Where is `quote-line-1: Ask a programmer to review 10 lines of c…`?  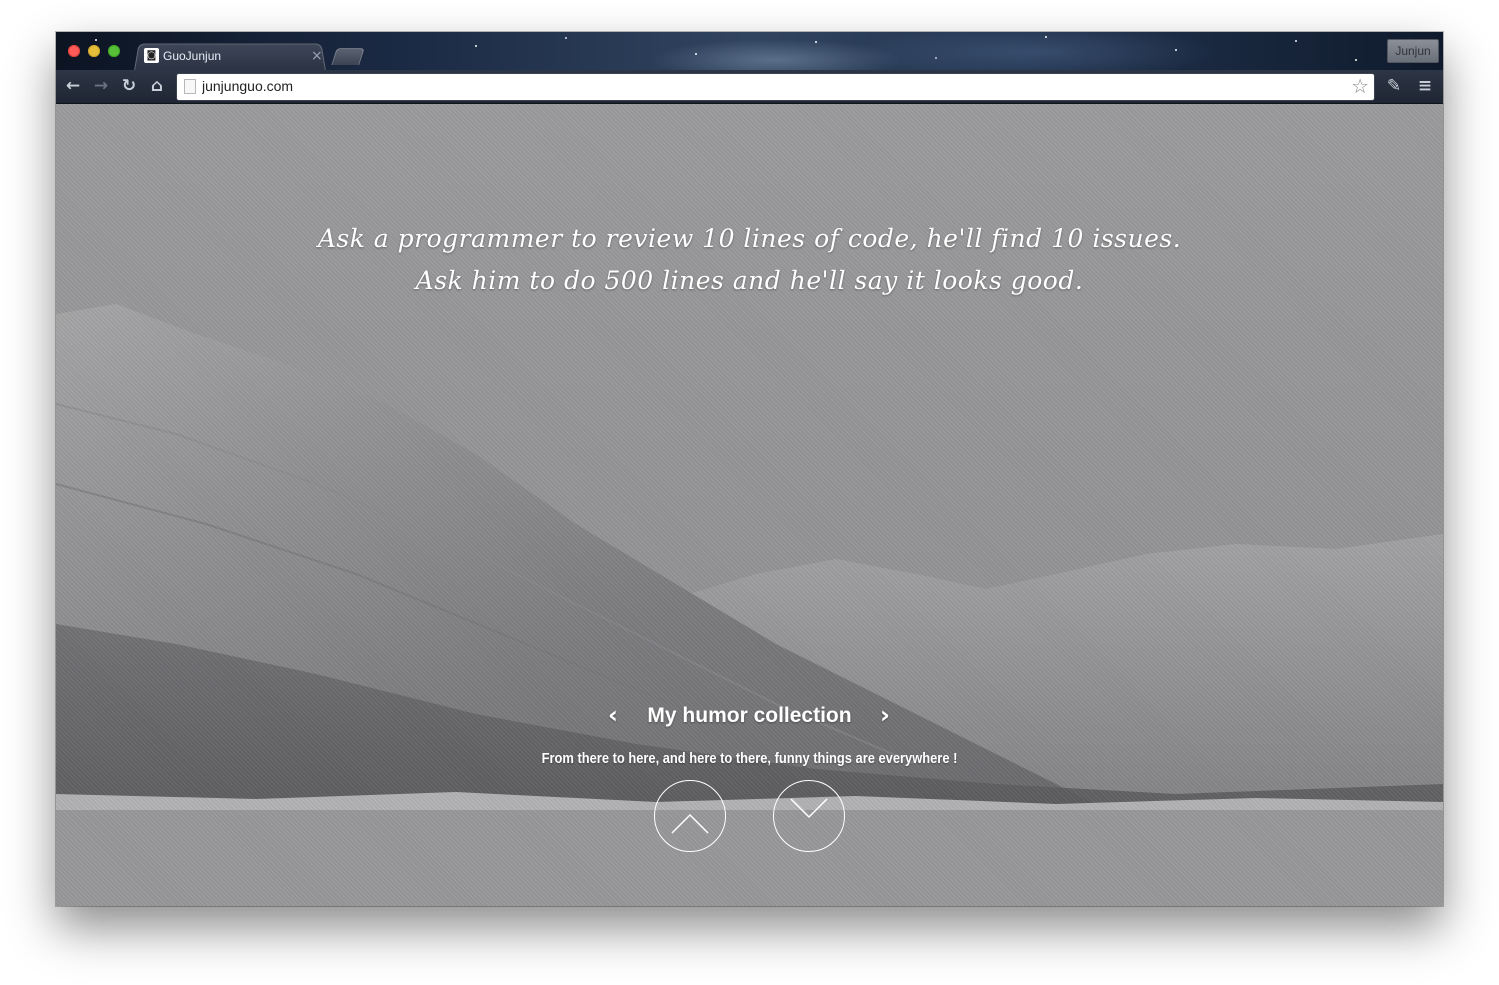
quote-line-1: Ask a programmer to review 10 lines of c… is located at coordinates (749, 238).